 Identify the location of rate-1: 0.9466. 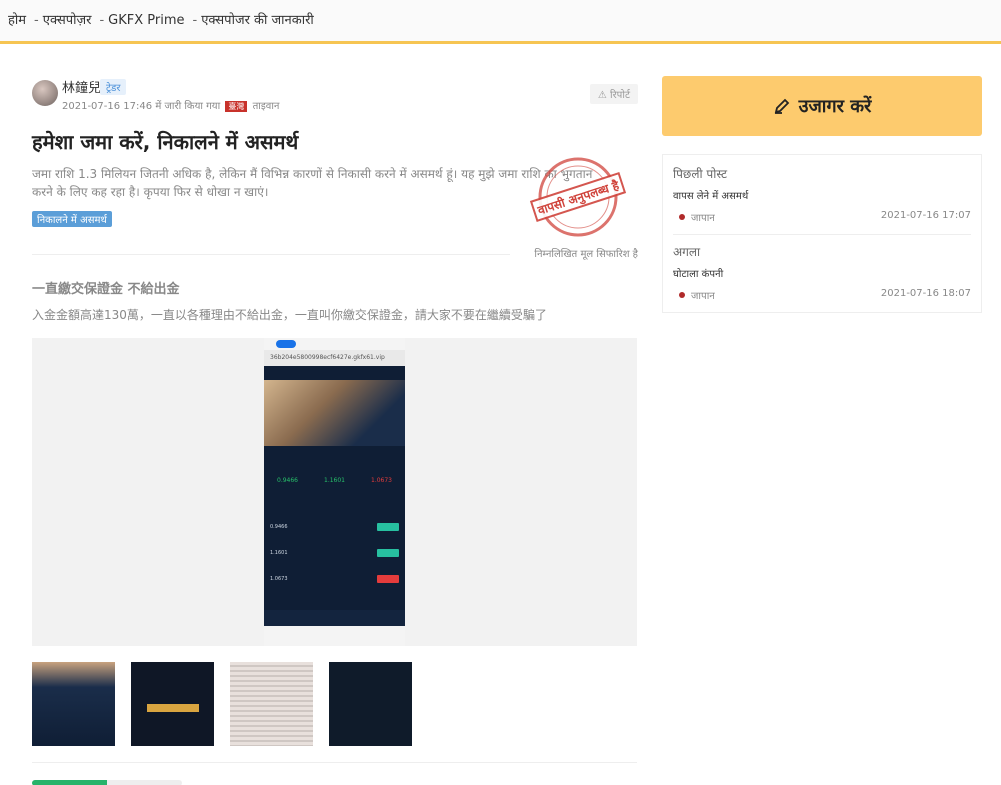
(287, 480).